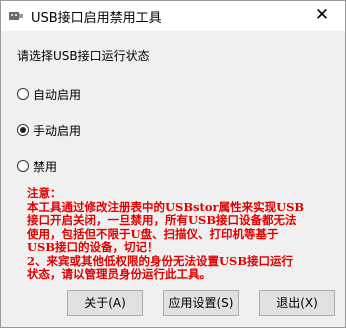  What do you see at coordinates (93, 247) in the screenshot?
I see `notice-line: USB接口的设备，切记！` at bounding box center [93, 247].